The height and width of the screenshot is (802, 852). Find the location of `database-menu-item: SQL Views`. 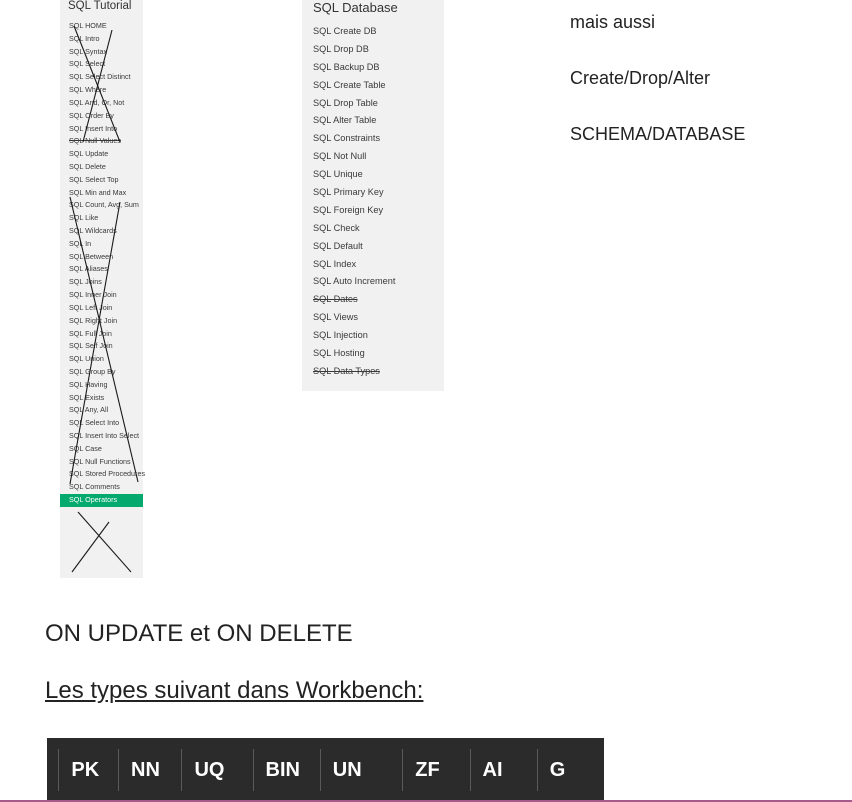

database-menu-item: SQL Views is located at coordinates (373, 318).